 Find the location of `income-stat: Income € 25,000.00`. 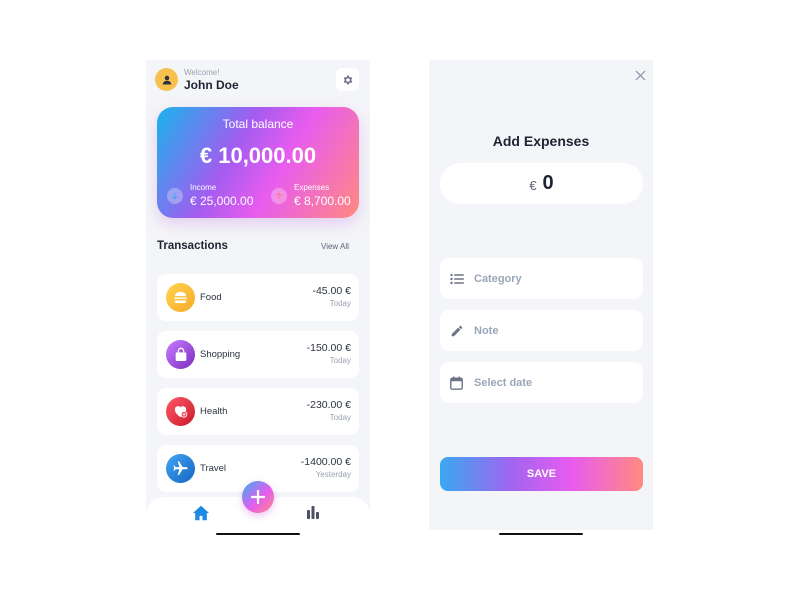

income-stat: Income € 25,000.00 is located at coordinates (210, 195).